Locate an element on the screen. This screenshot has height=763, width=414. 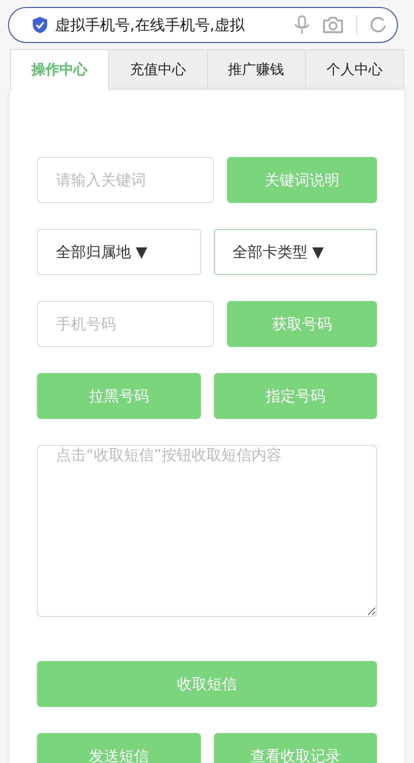
input-field: 请输入关键词 is located at coordinates (125, 180).